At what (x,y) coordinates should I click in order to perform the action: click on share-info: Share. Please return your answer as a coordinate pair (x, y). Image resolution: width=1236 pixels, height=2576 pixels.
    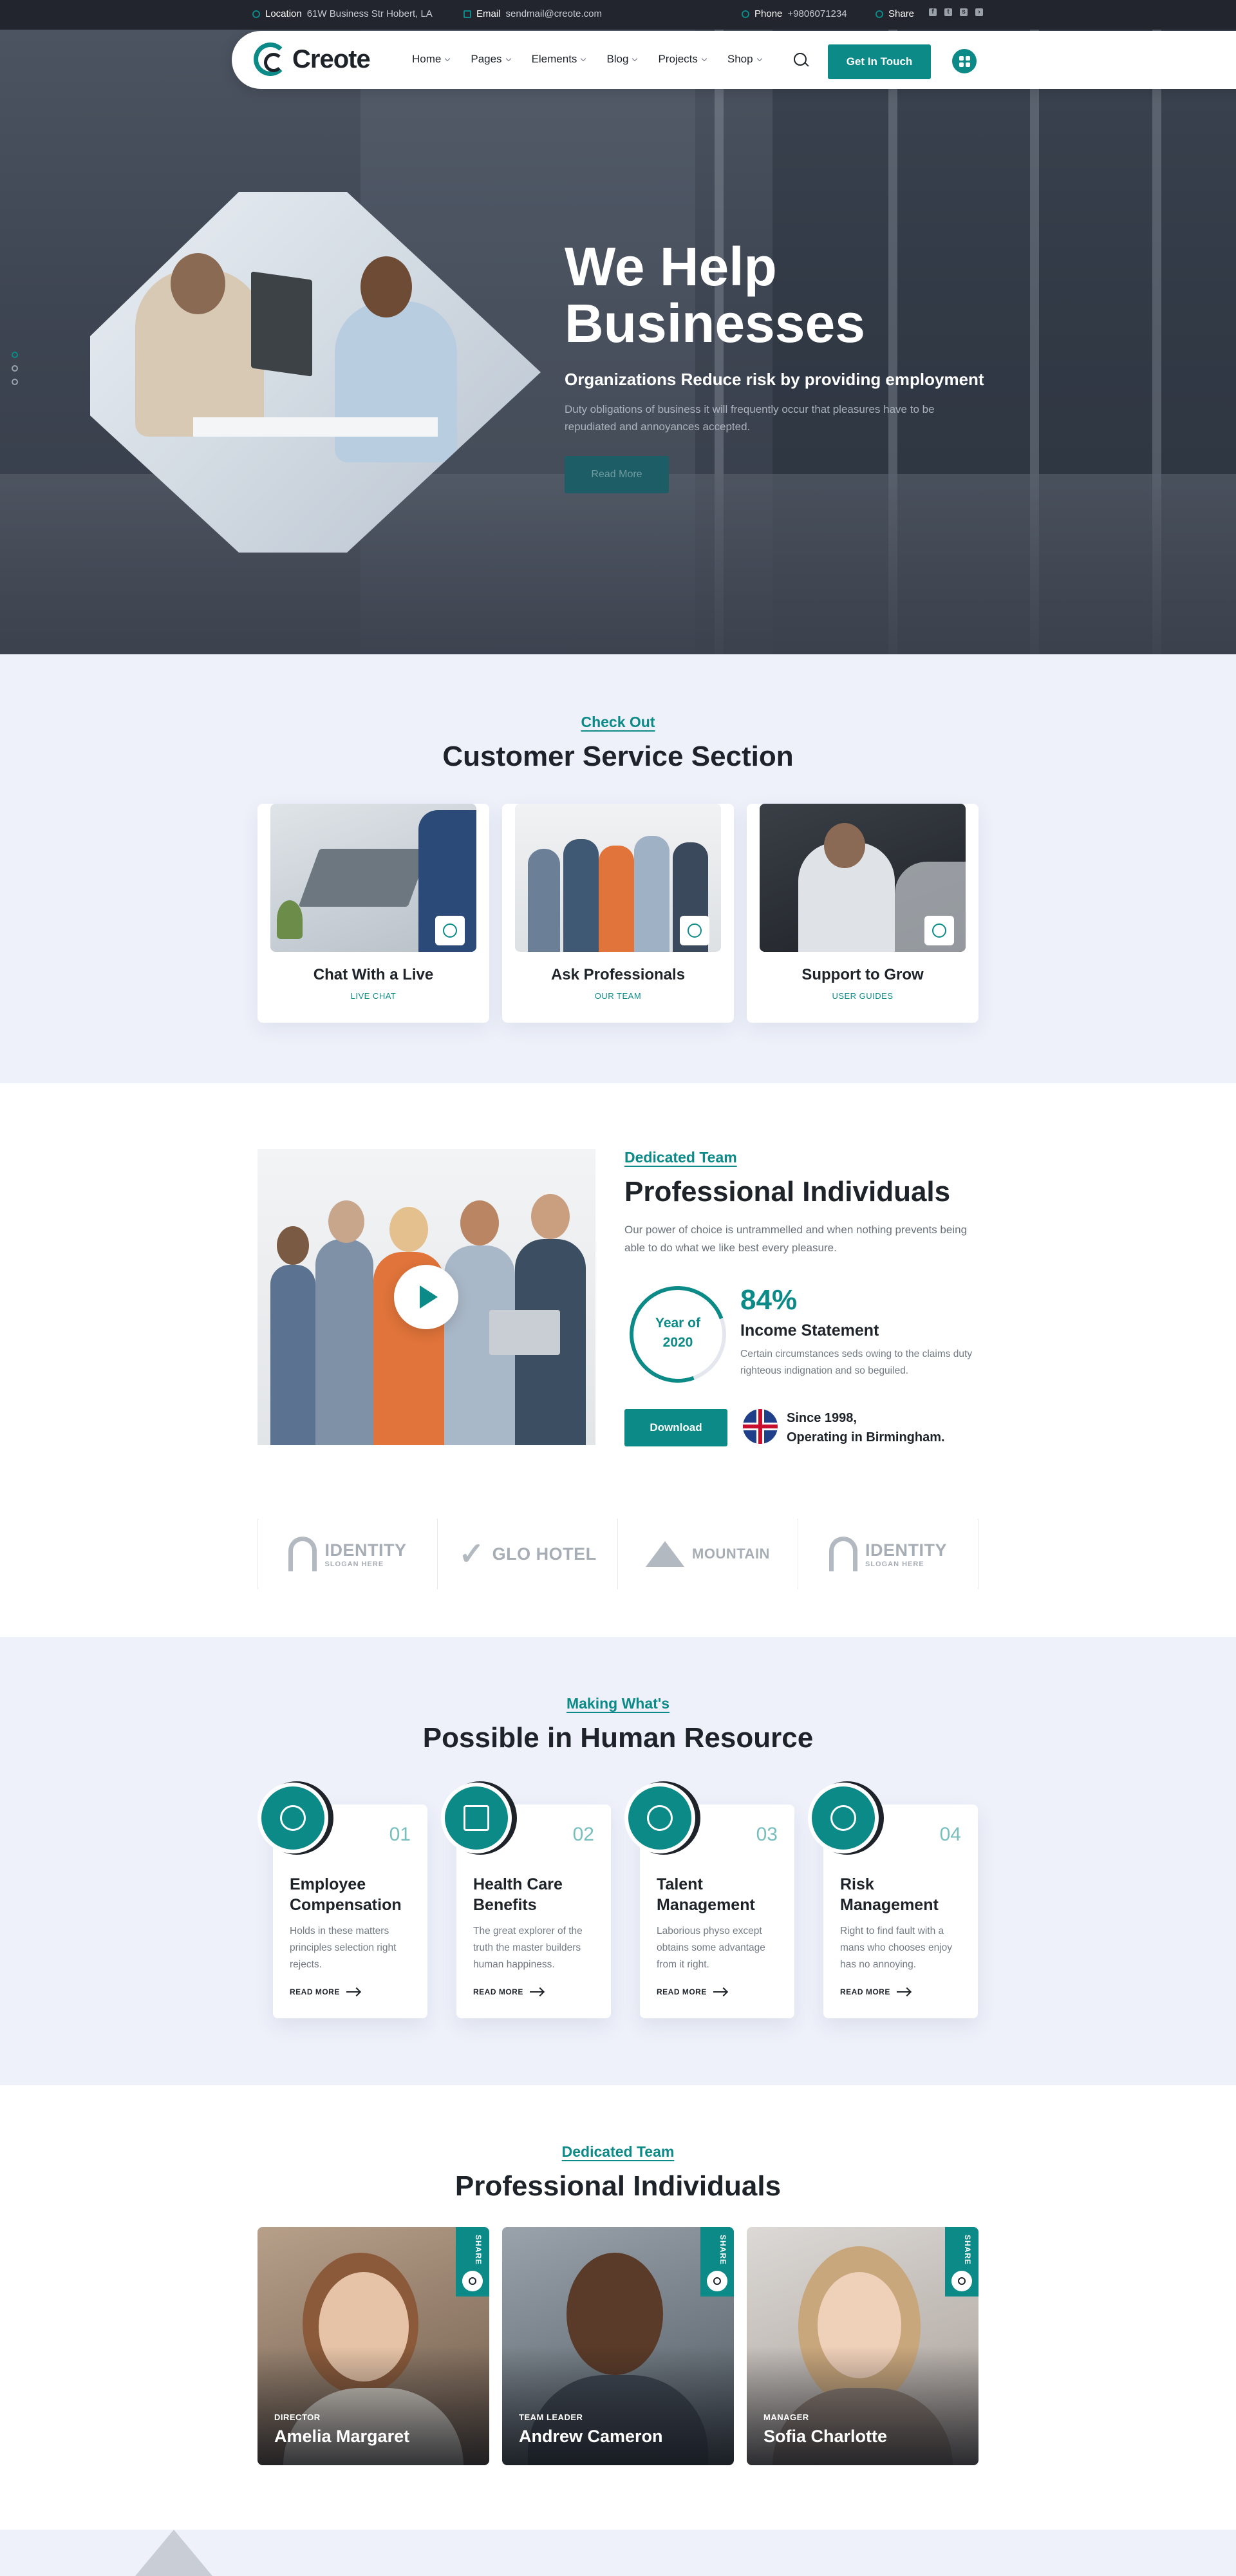
    Looking at the image, I should click on (895, 13).